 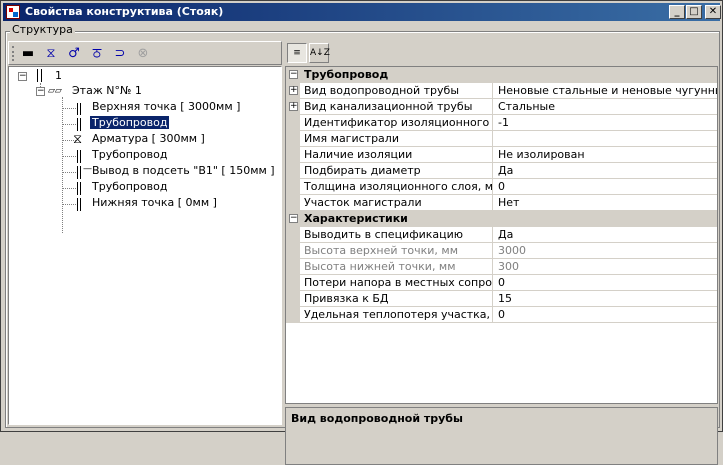 What do you see at coordinates (606, 91) in the screenshot?
I see `property-value: Неновые стальные и неновые чугунные без` at bounding box center [606, 91].